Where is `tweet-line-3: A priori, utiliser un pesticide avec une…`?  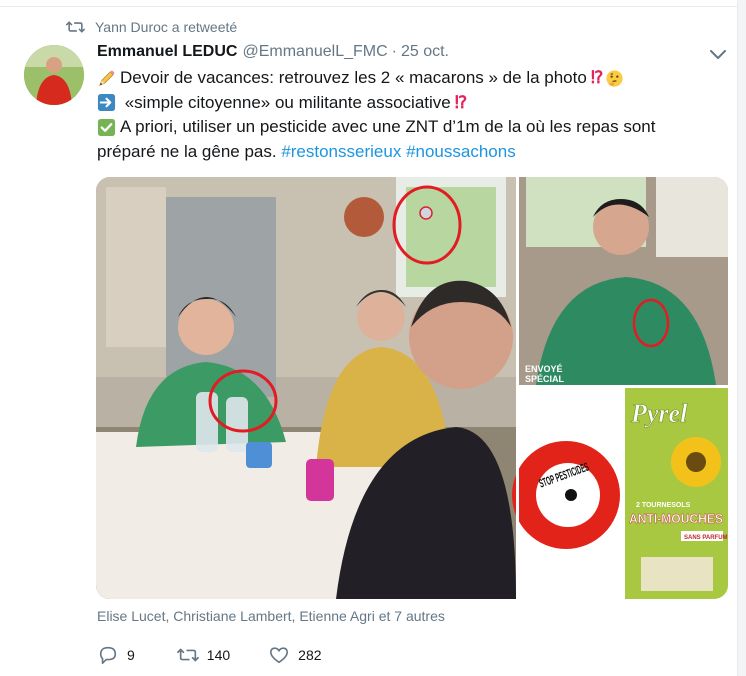 tweet-line-3: A priori, utiliser un pesticide avec une… is located at coordinates (397, 127).